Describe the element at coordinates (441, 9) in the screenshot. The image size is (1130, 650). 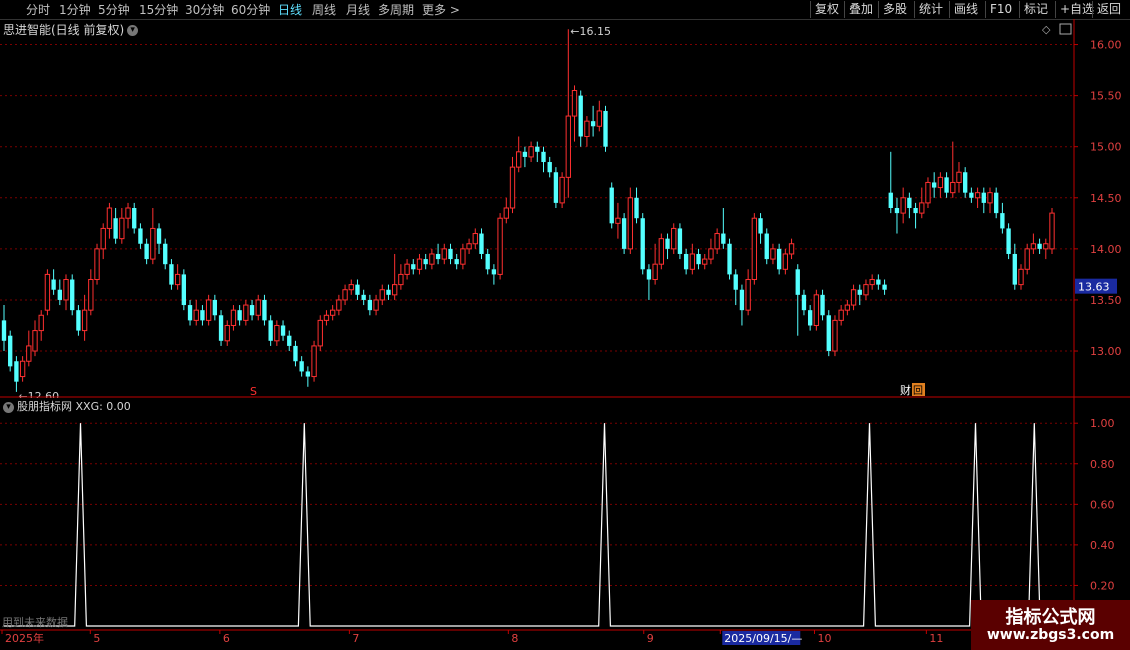
I see `period-tab: 更多 >` at that location.